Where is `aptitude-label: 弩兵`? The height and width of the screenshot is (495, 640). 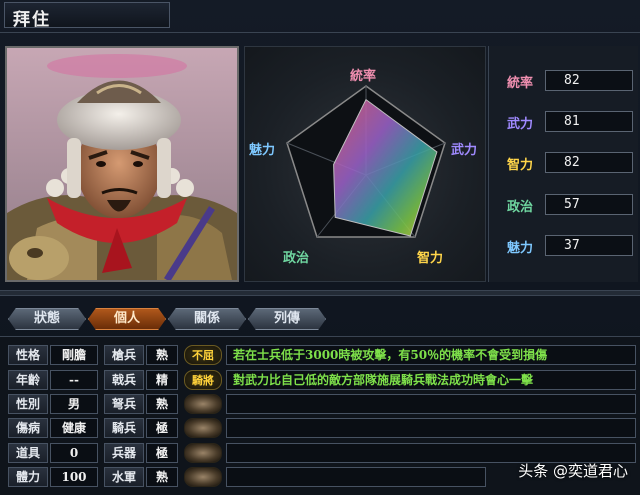 aptitude-label: 弩兵 is located at coordinates (124, 404).